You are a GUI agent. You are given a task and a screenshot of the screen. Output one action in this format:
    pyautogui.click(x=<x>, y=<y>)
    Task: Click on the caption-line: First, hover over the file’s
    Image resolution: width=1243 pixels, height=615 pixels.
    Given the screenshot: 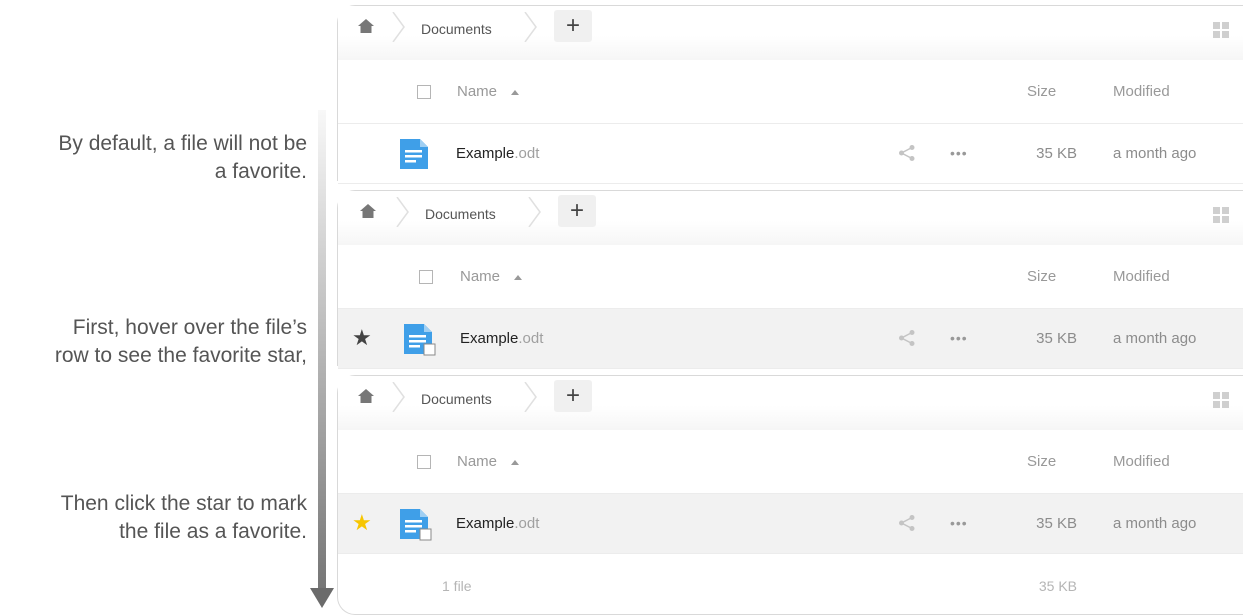 What is the action you would take?
    pyautogui.click(x=189, y=327)
    